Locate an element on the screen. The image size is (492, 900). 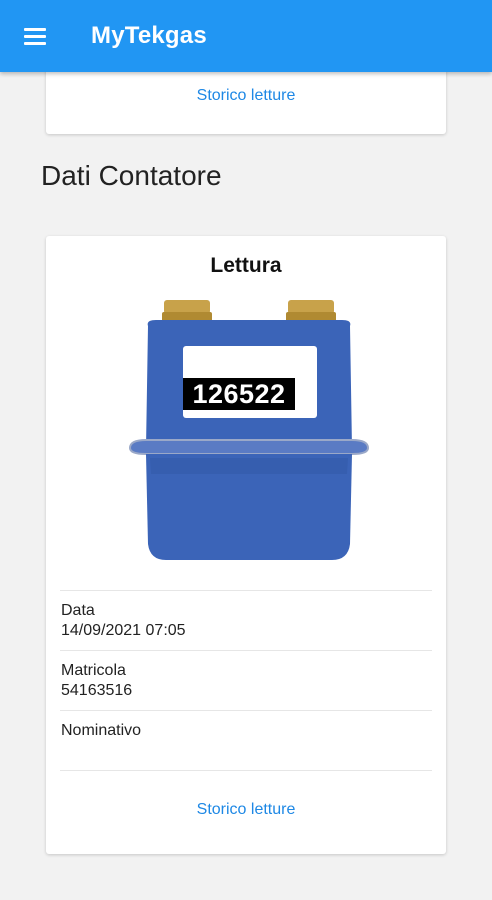
field-label-nominativo: Nominativo is located at coordinates (101, 730).